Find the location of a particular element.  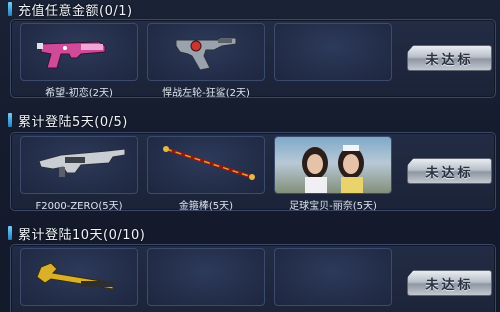

wrench-icon is located at coordinates (75, 276).